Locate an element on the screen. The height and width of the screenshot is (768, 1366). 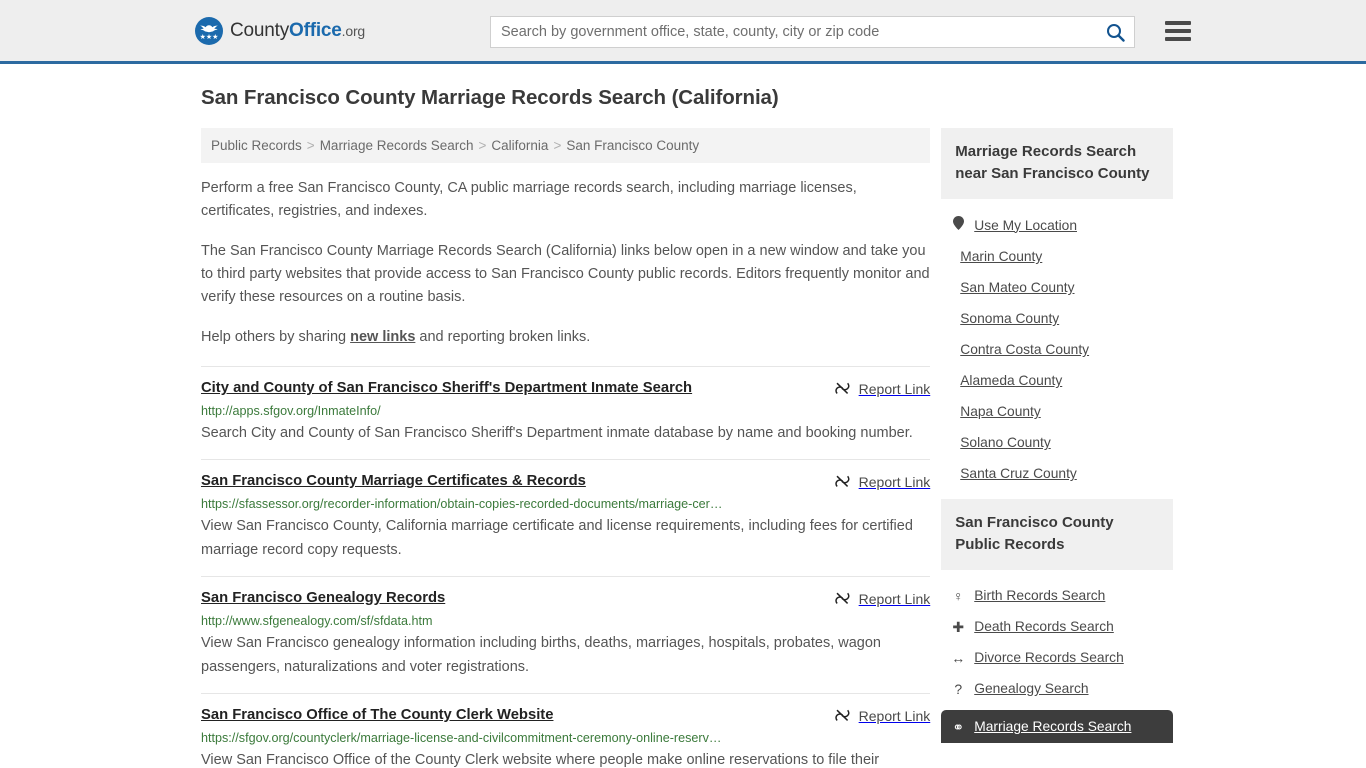
sidebar-record-item-active: ⚭ Marriage Records Search is located at coordinates (1057, 726).